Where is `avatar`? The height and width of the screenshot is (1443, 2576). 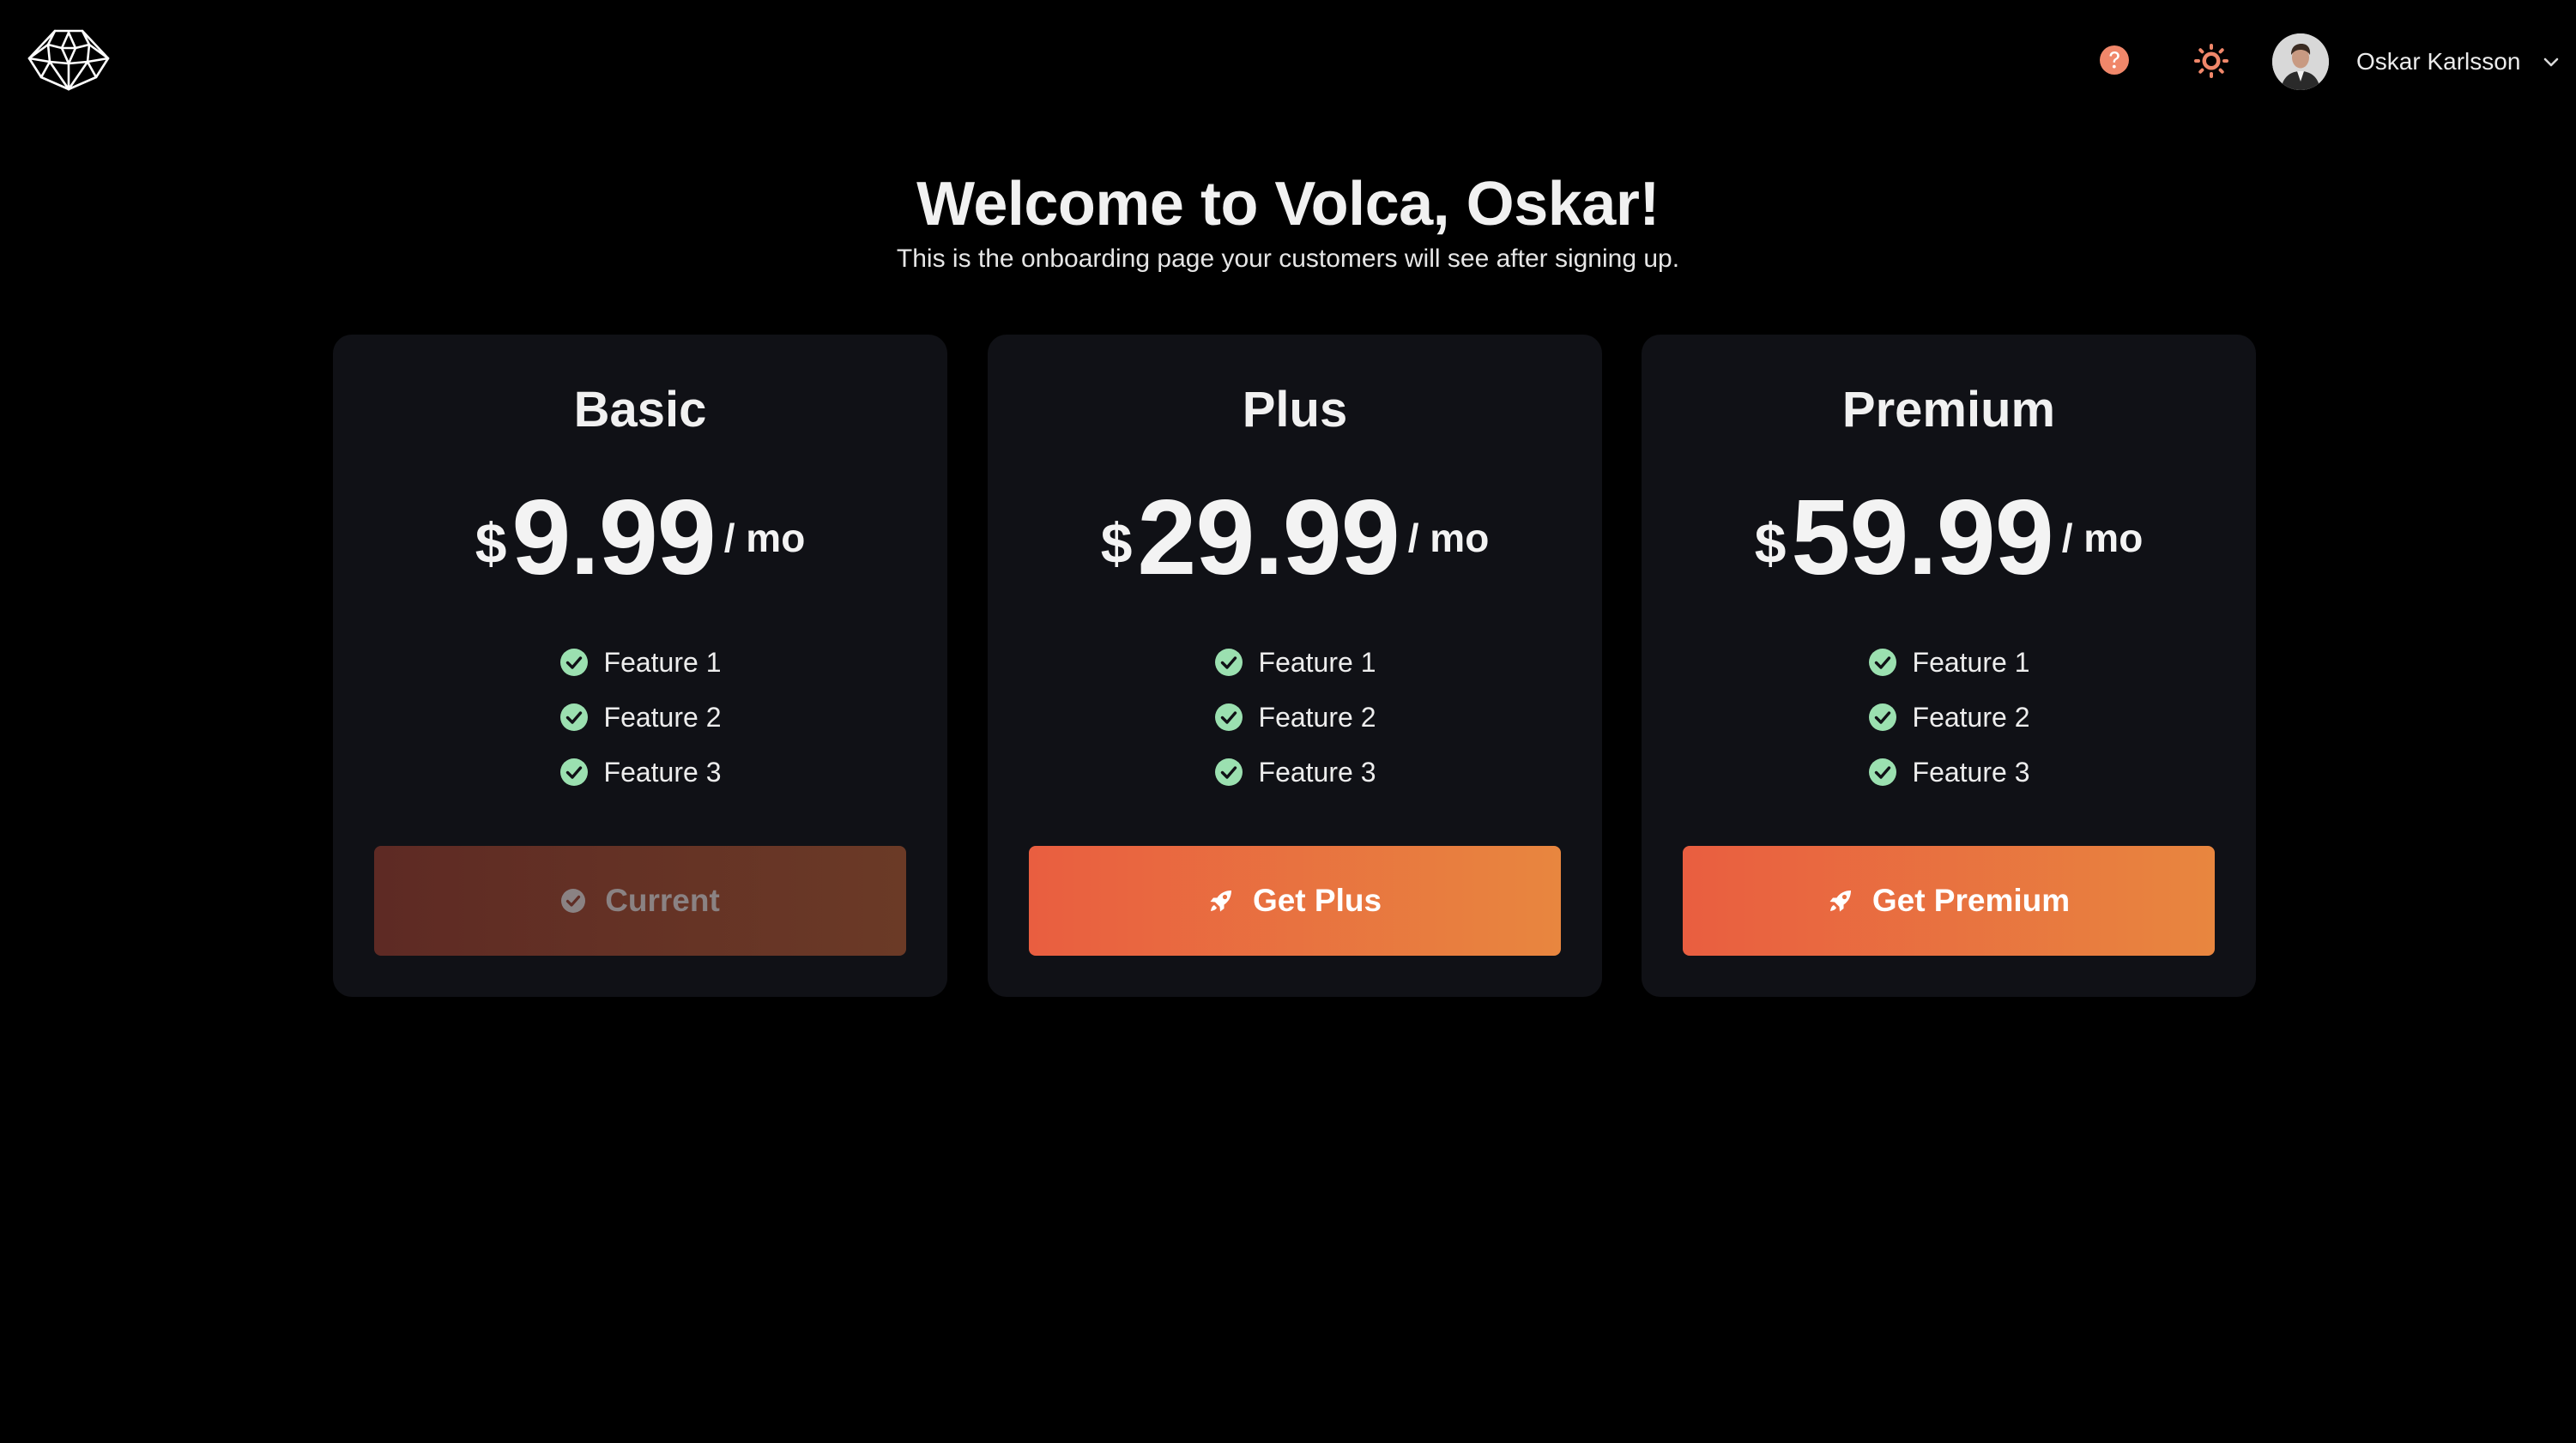
avatar is located at coordinates (2300, 62).